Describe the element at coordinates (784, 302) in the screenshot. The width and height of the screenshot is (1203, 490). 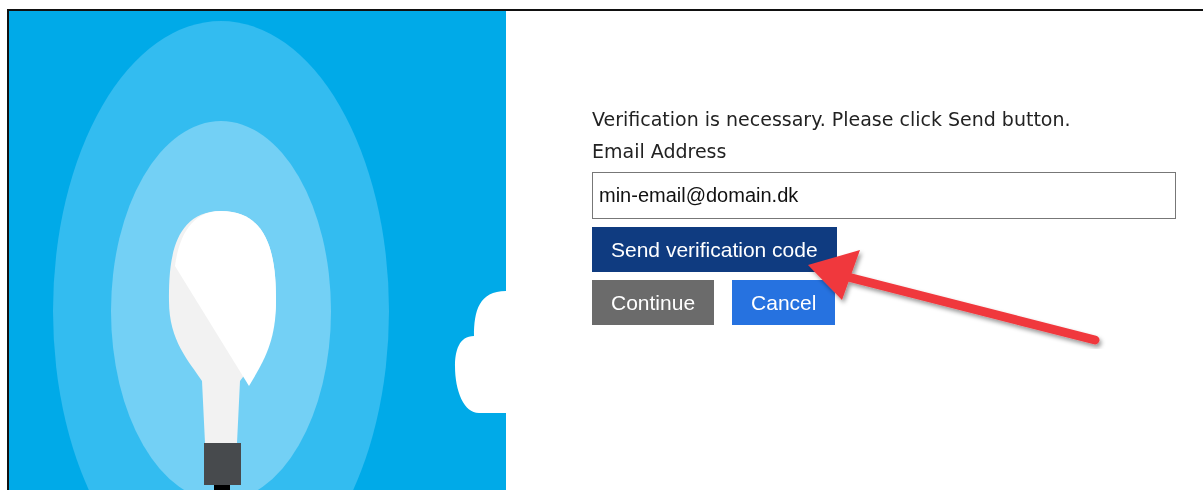
I see `cancel-button: Cancel` at that location.